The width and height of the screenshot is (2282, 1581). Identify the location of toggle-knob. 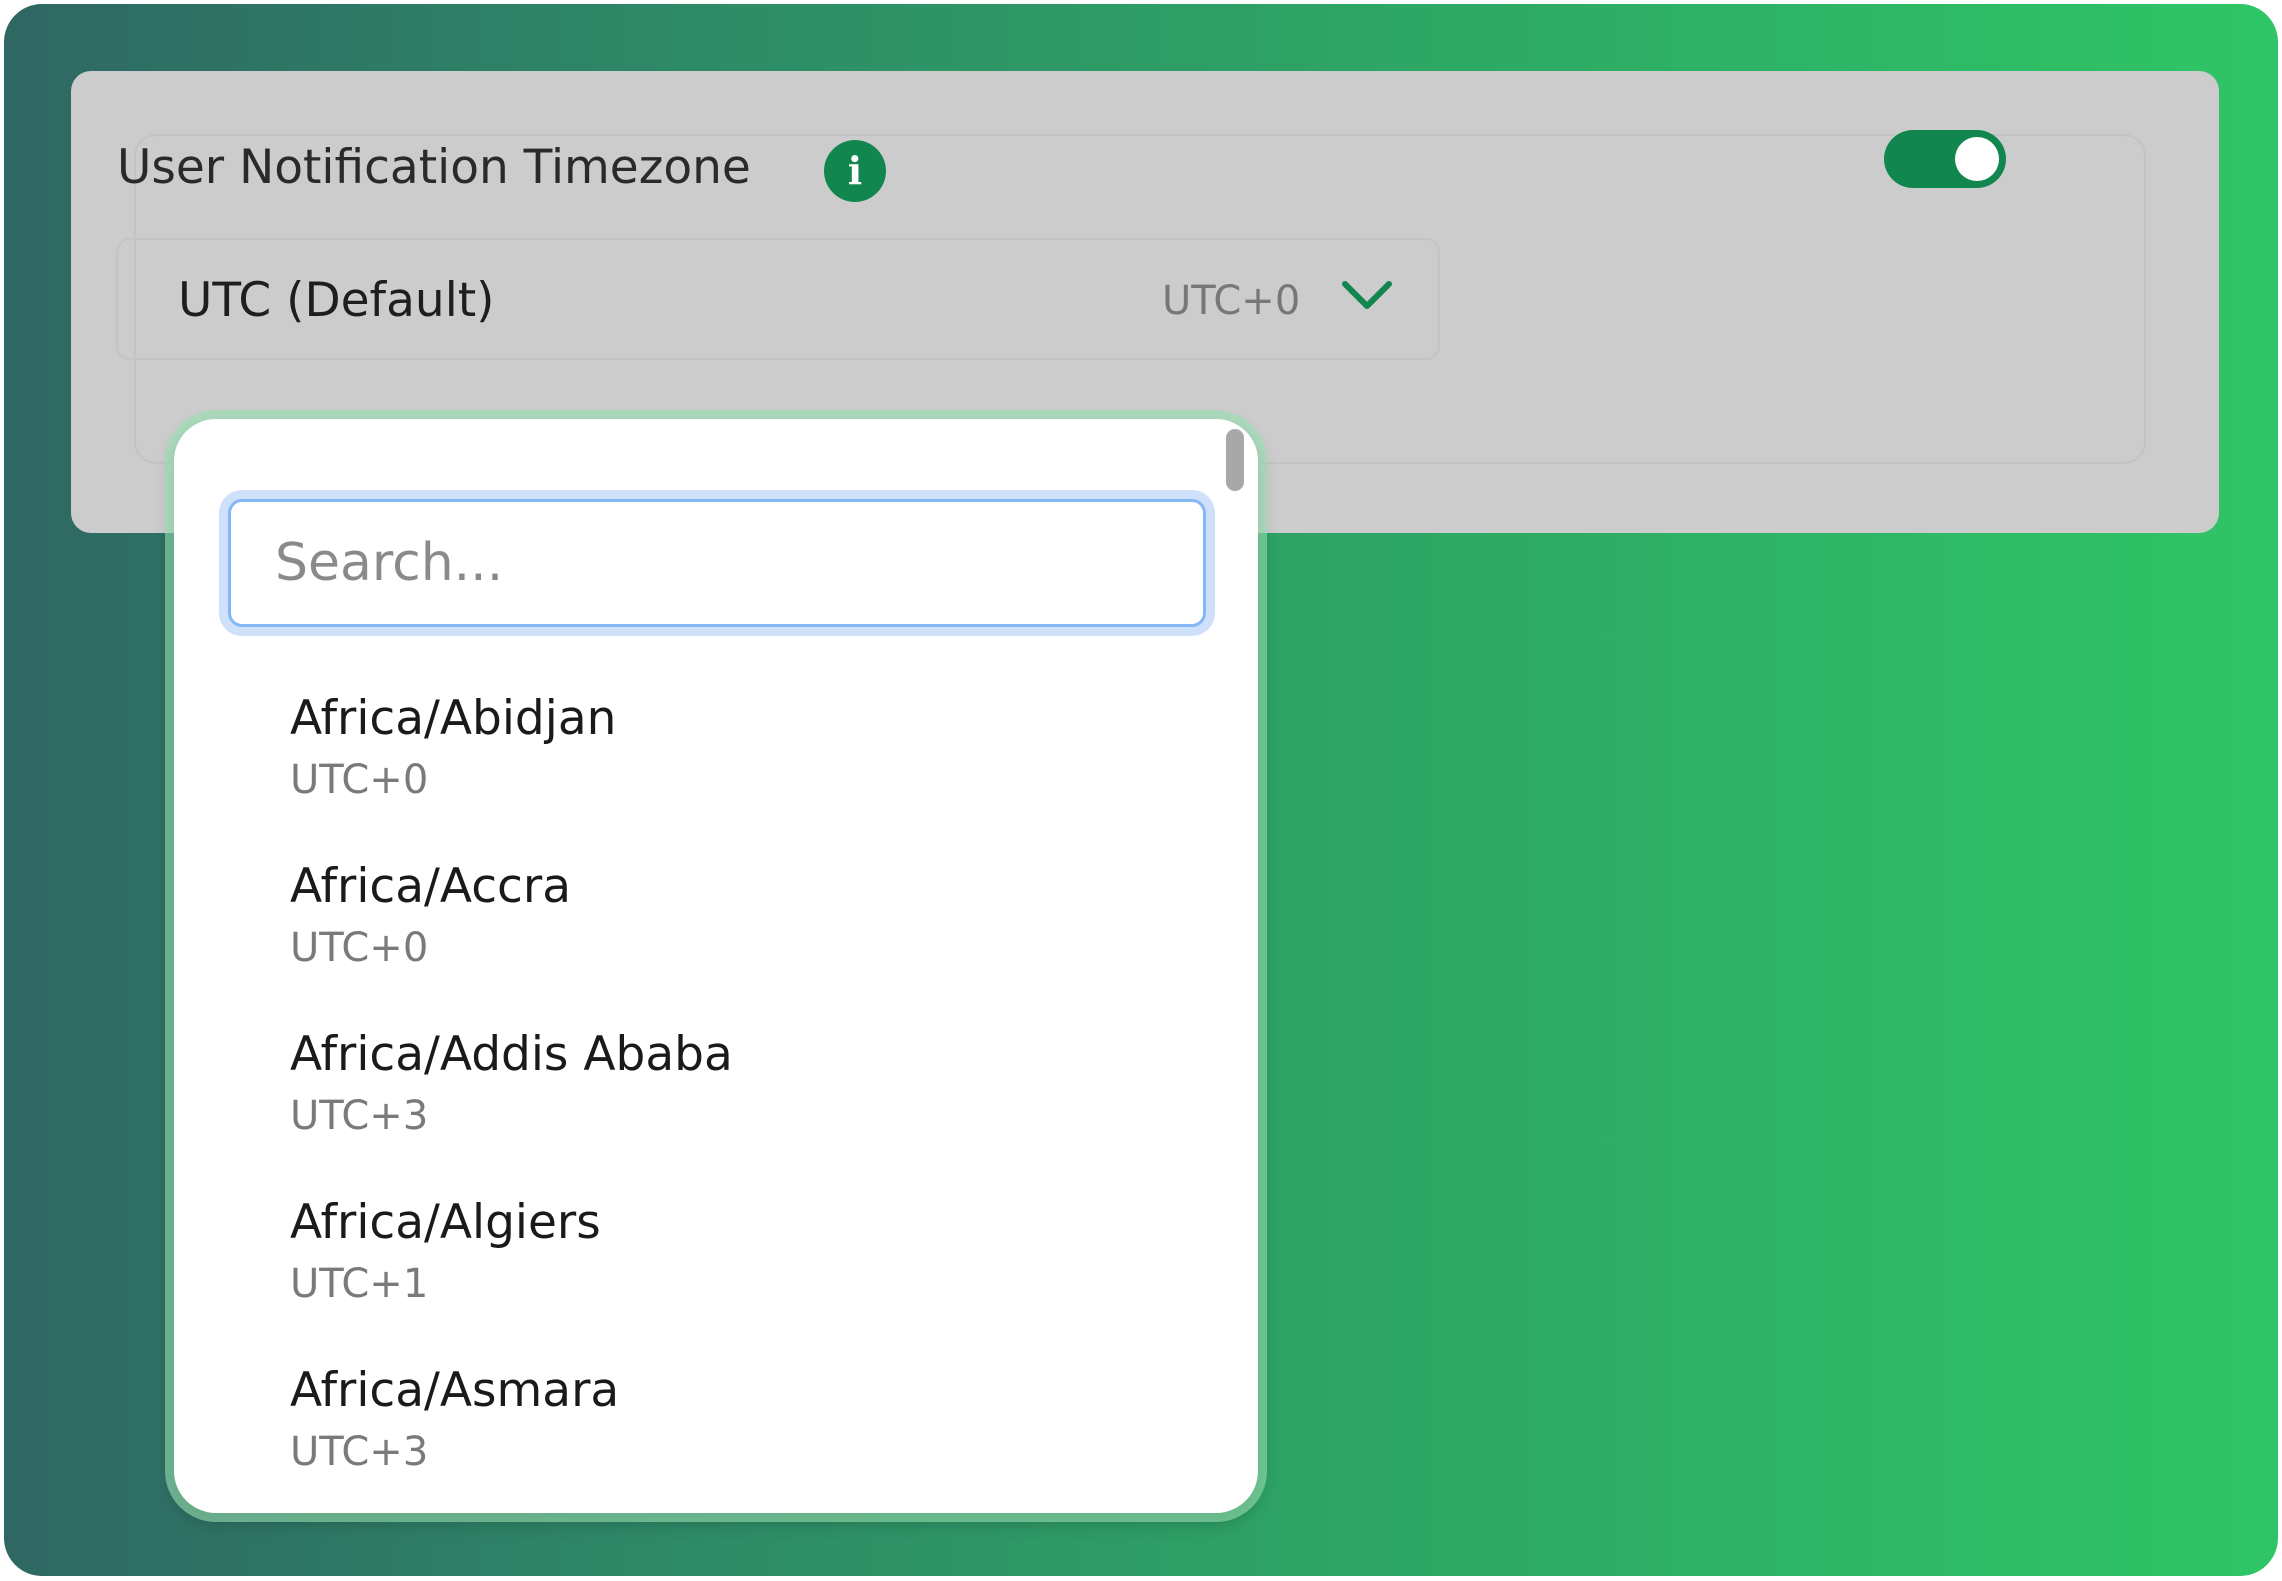
(1977, 159).